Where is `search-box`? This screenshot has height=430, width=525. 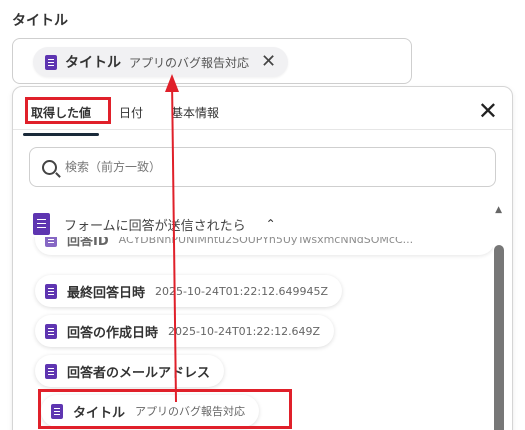 search-box is located at coordinates (262, 167).